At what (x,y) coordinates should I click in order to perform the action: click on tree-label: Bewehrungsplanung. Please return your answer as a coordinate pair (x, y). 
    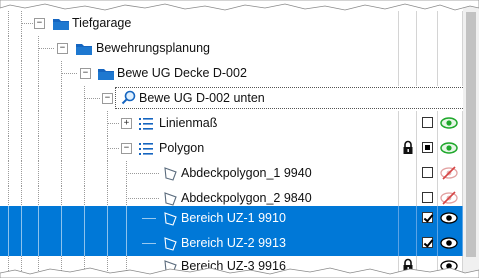
    Looking at the image, I should click on (153, 48).